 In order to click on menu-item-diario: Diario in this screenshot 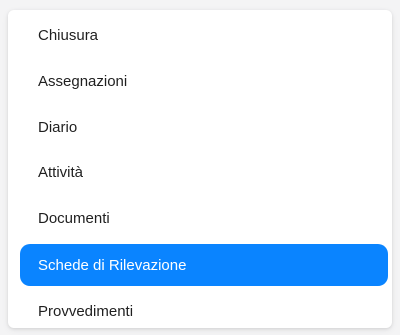, I will do `click(204, 127)`.